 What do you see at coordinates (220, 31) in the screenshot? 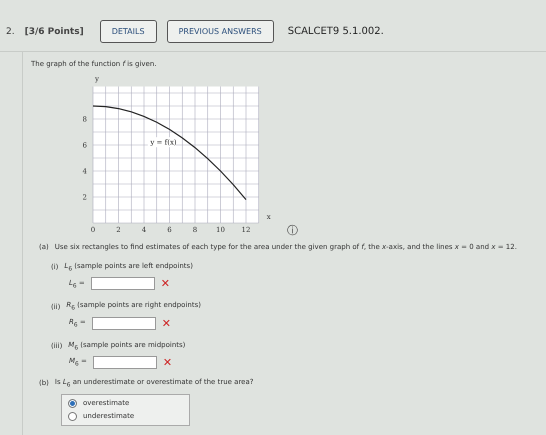
I see `previous-answers-button: PREVIOUS ANSWERS` at bounding box center [220, 31].